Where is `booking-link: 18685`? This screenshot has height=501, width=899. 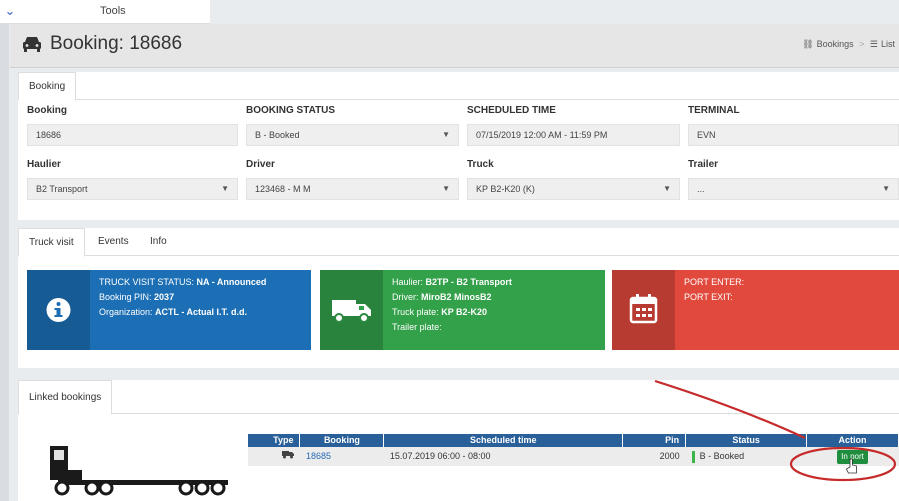 booking-link: 18685 is located at coordinates (318, 456).